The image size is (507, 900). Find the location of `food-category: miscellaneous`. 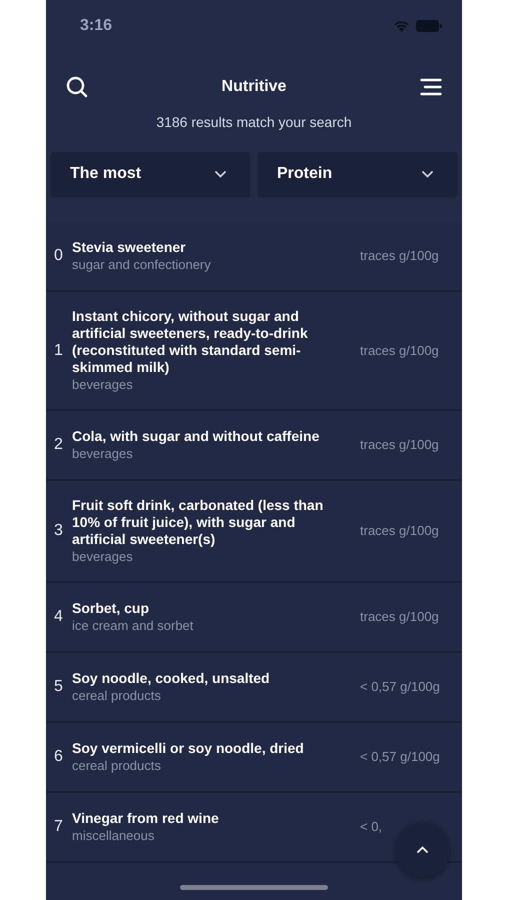

food-category: miscellaneous is located at coordinates (114, 835).